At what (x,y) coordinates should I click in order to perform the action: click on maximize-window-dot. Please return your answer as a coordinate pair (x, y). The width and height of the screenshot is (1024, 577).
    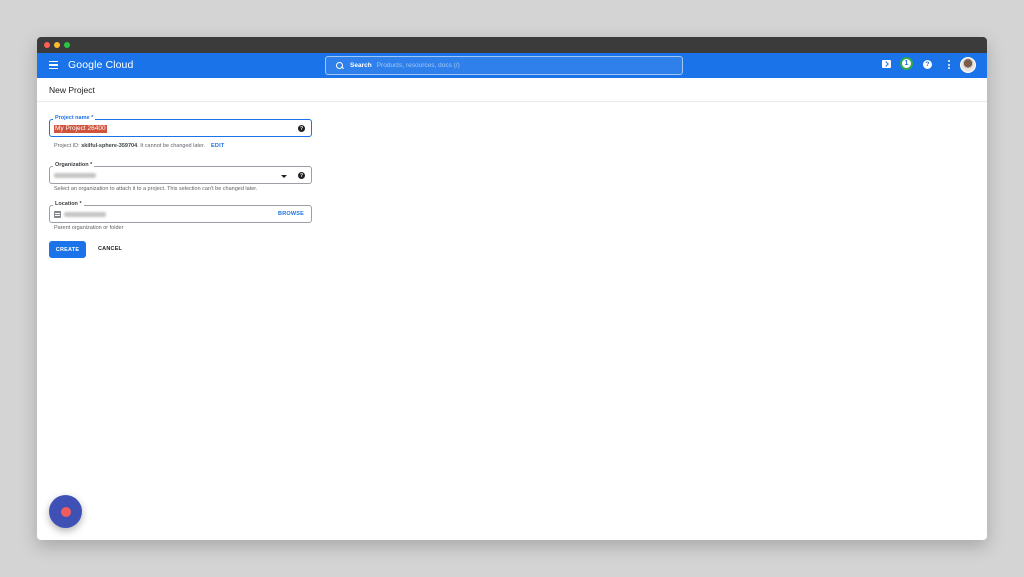
    Looking at the image, I should click on (67, 45).